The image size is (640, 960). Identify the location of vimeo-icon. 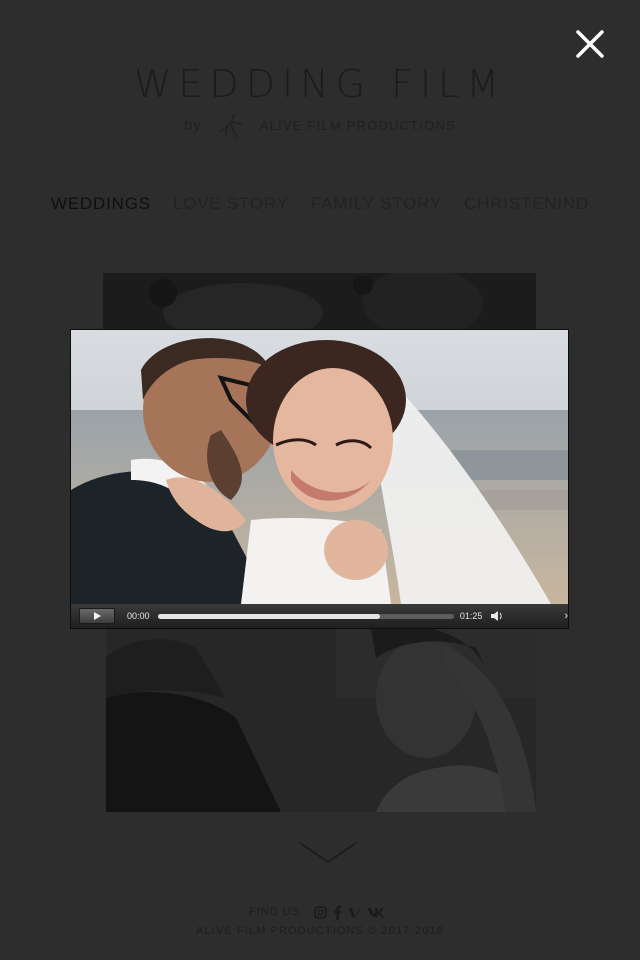
(354, 912).